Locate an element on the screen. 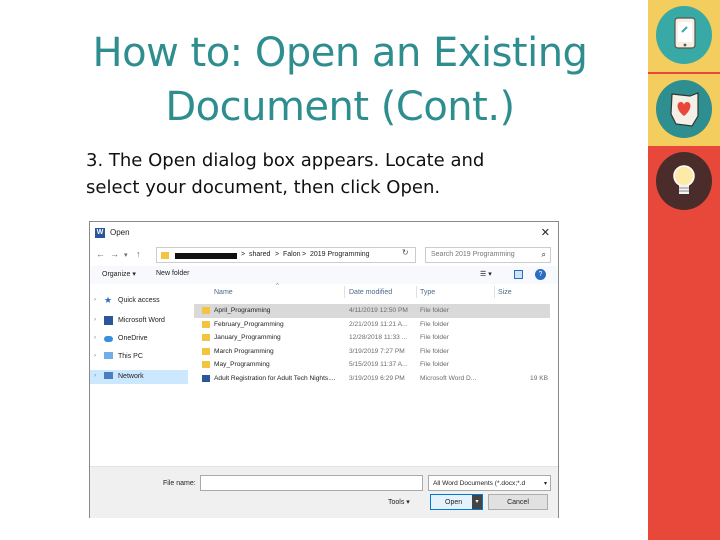 The width and height of the screenshot is (720, 540). nav-item-label: Microsoft Word is located at coordinates (141, 320).